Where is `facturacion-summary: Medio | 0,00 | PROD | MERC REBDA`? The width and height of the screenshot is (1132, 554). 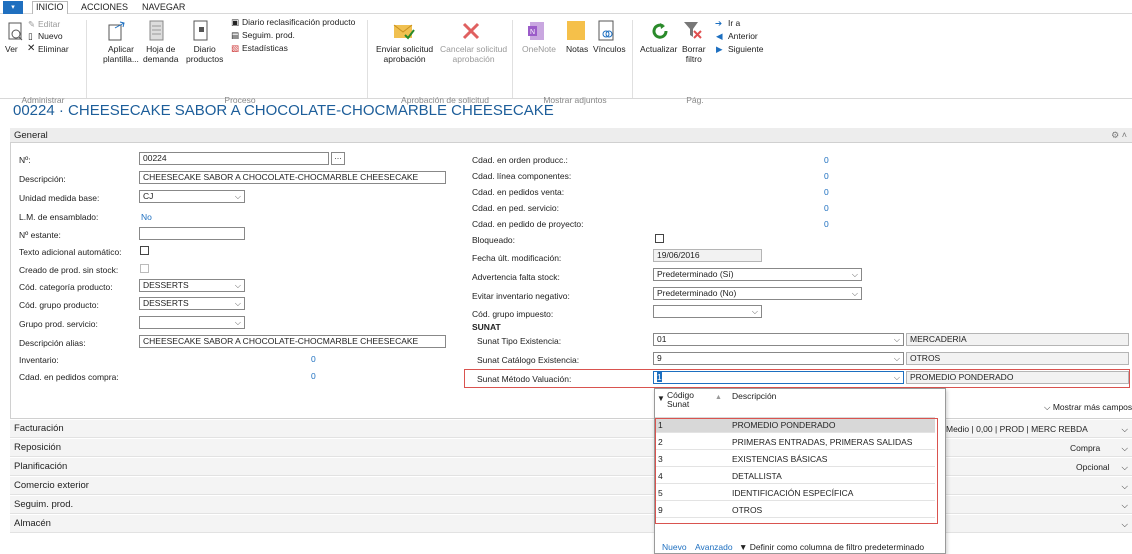
facturacion-summary: Medio | 0,00 | PROD | MERC REBDA is located at coordinates (1017, 429).